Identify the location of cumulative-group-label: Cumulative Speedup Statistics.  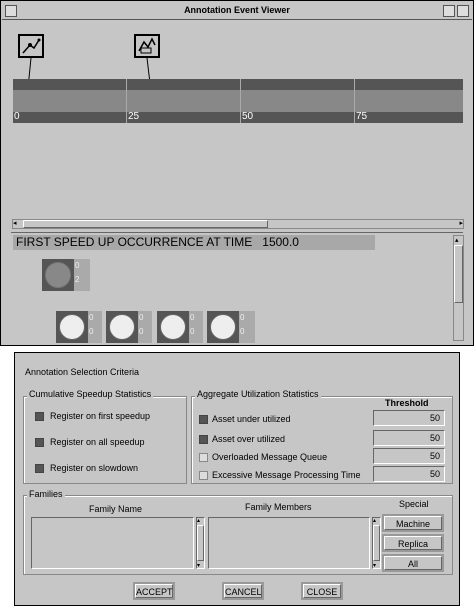
(90, 394).